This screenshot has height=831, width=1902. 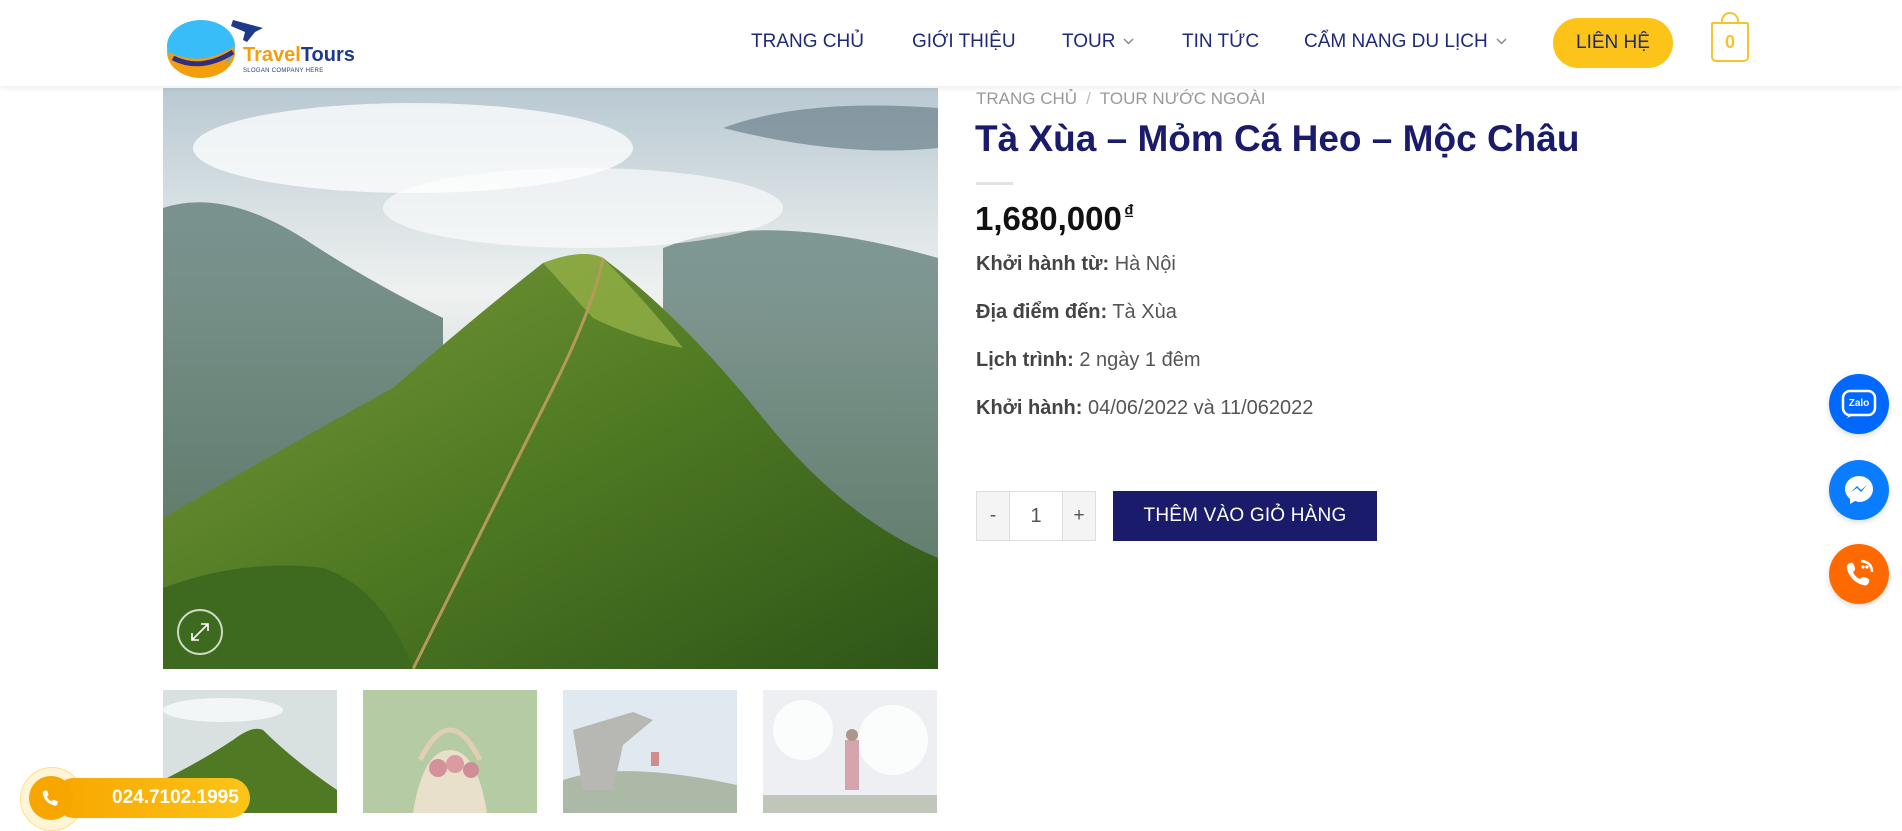 I want to click on product-title: Tà Xùa – Mỏm Cá Heo – Mộc Châu, so click(x=1277, y=138).